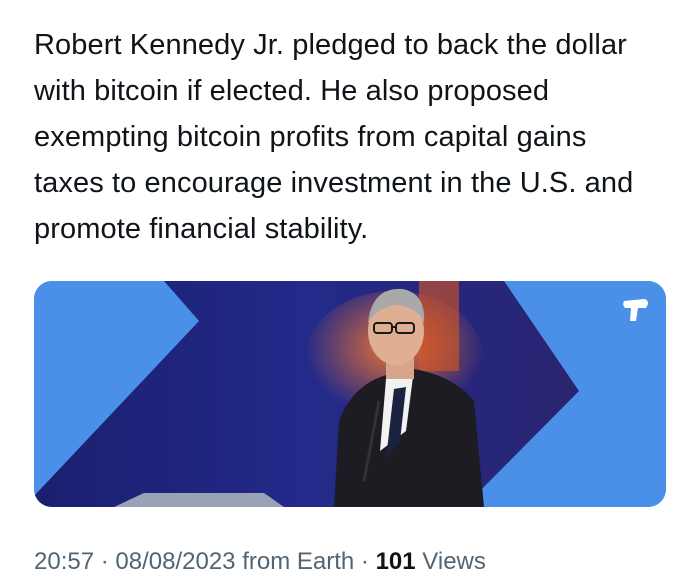  What do you see at coordinates (454, 561) in the screenshot?
I see `views-label: Views` at bounding box center [454, 561].